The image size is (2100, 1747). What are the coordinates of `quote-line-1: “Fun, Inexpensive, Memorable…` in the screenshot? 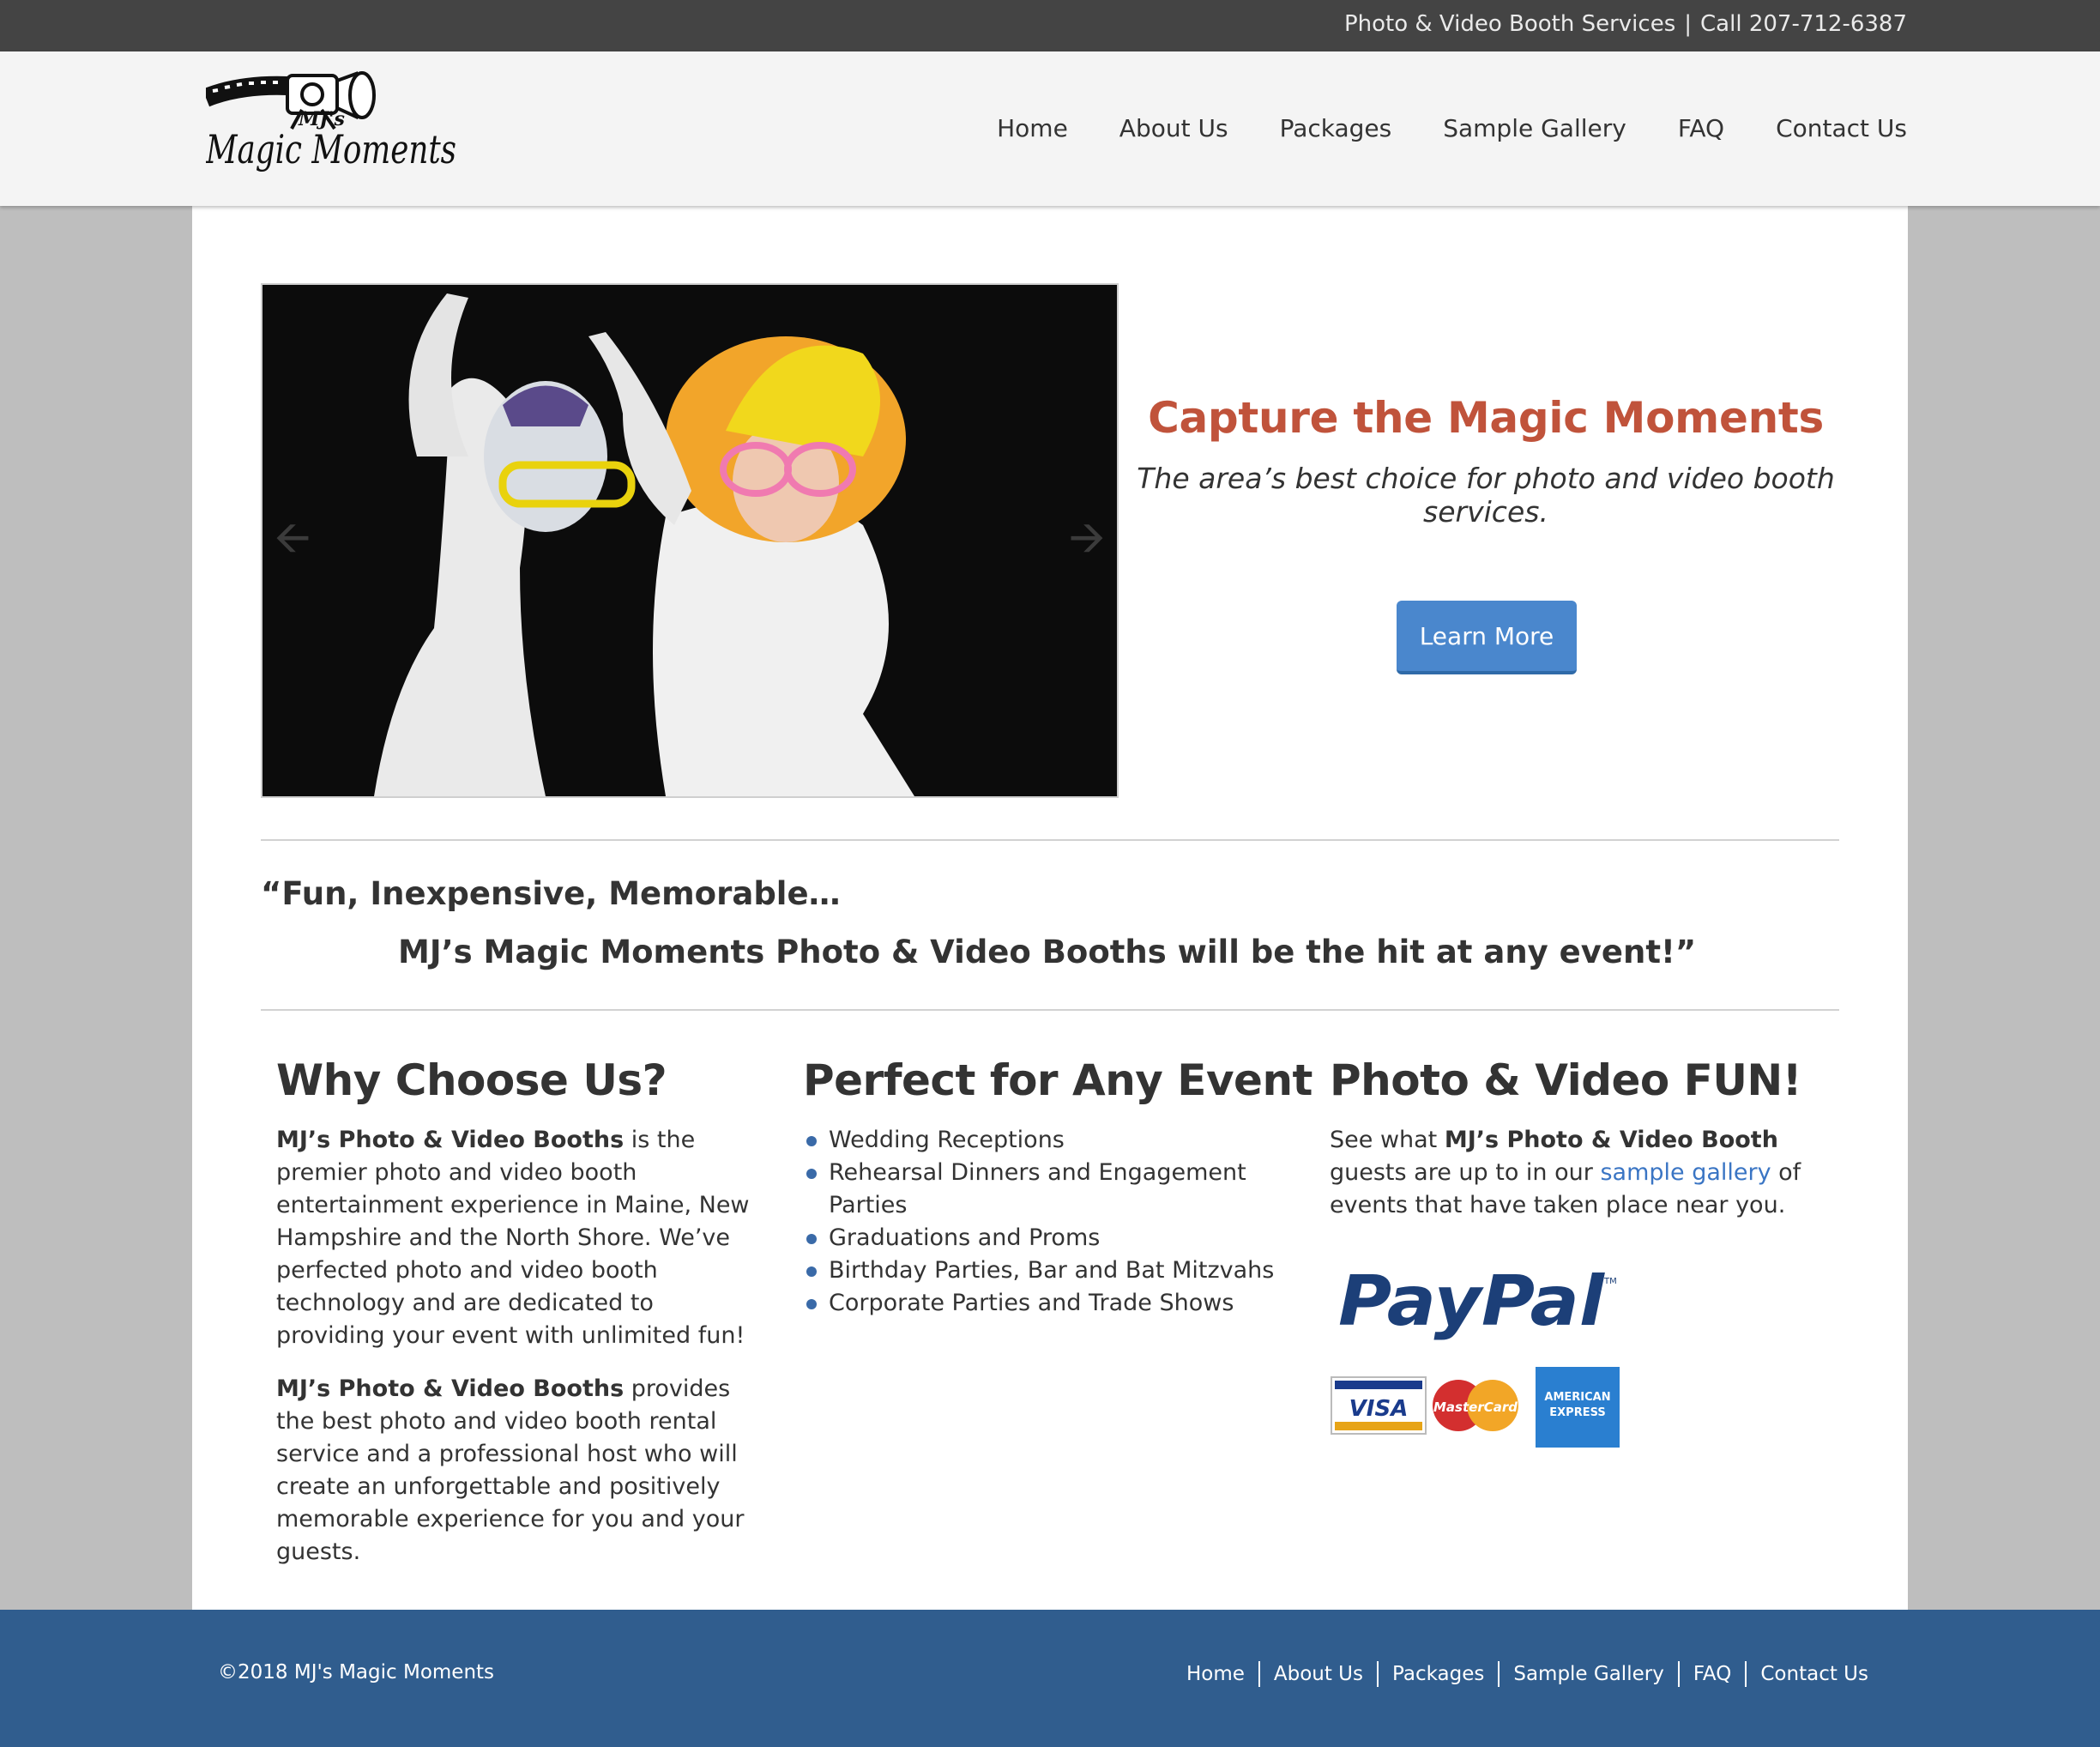 It's located at (551, 893).